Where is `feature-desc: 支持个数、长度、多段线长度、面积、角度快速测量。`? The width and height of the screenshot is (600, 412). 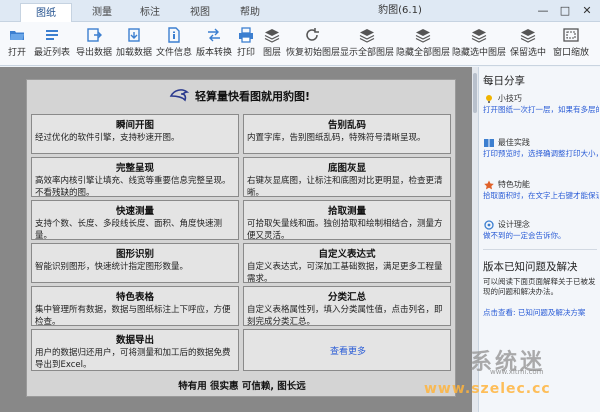
feature-desc: 支持个数、长度、多段线长度、面积、角度快速测量。 is located at coordinates (129, 229).